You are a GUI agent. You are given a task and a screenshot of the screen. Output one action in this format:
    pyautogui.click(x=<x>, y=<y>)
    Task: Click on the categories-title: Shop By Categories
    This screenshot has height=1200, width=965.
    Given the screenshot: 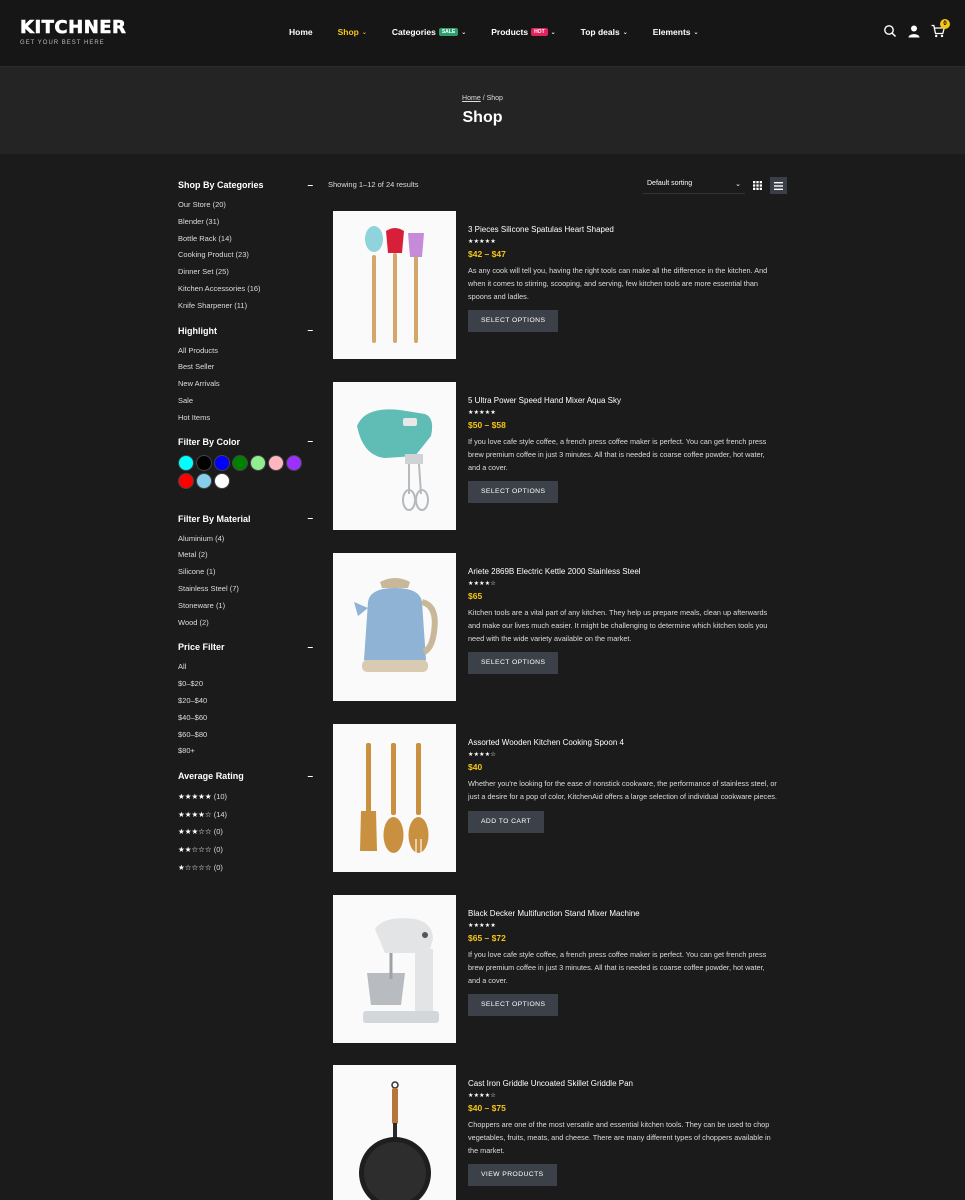 What is the action you would take?
    pyautogui.click(x=221, y=185)
    